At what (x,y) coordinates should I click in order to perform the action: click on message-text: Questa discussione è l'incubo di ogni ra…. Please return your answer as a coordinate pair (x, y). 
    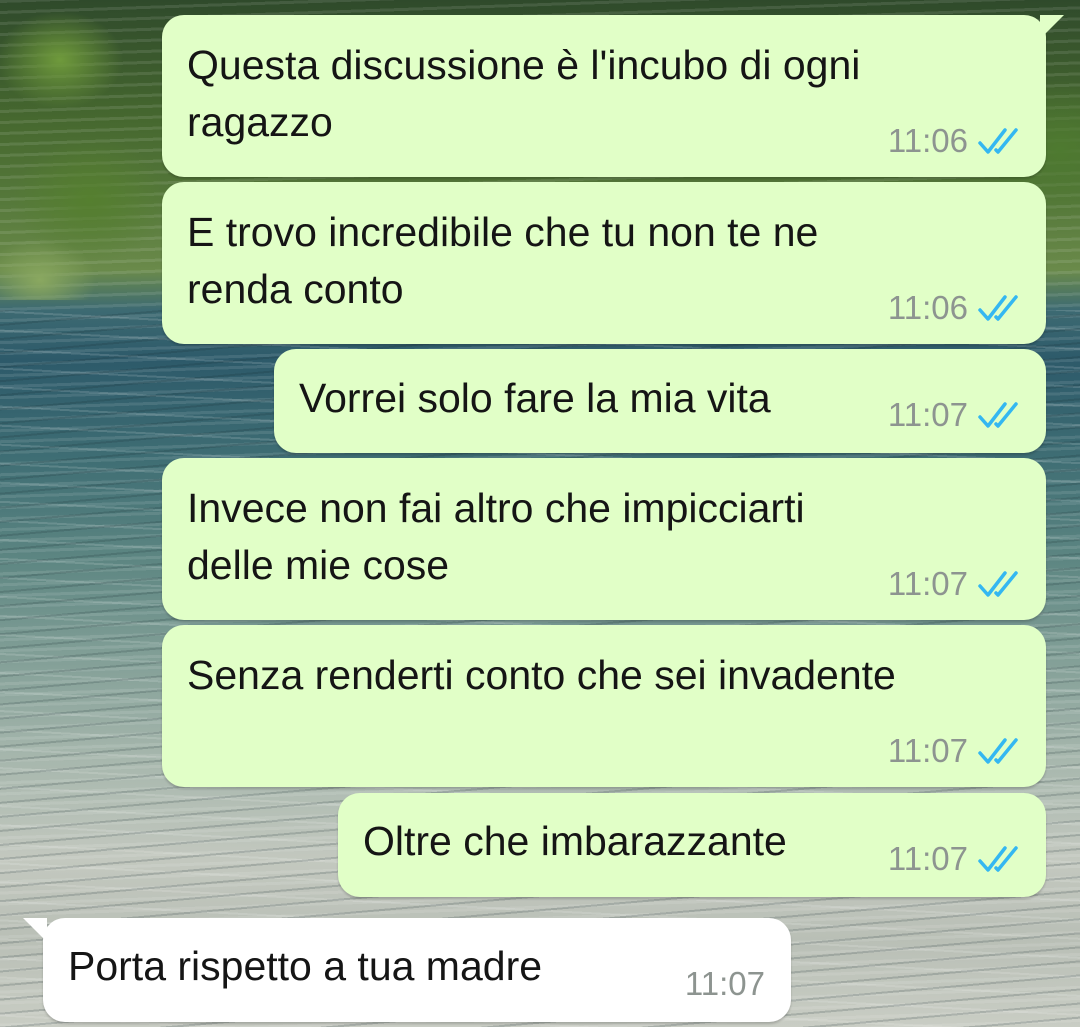
    Looking at the image, I should click on (524, 93).